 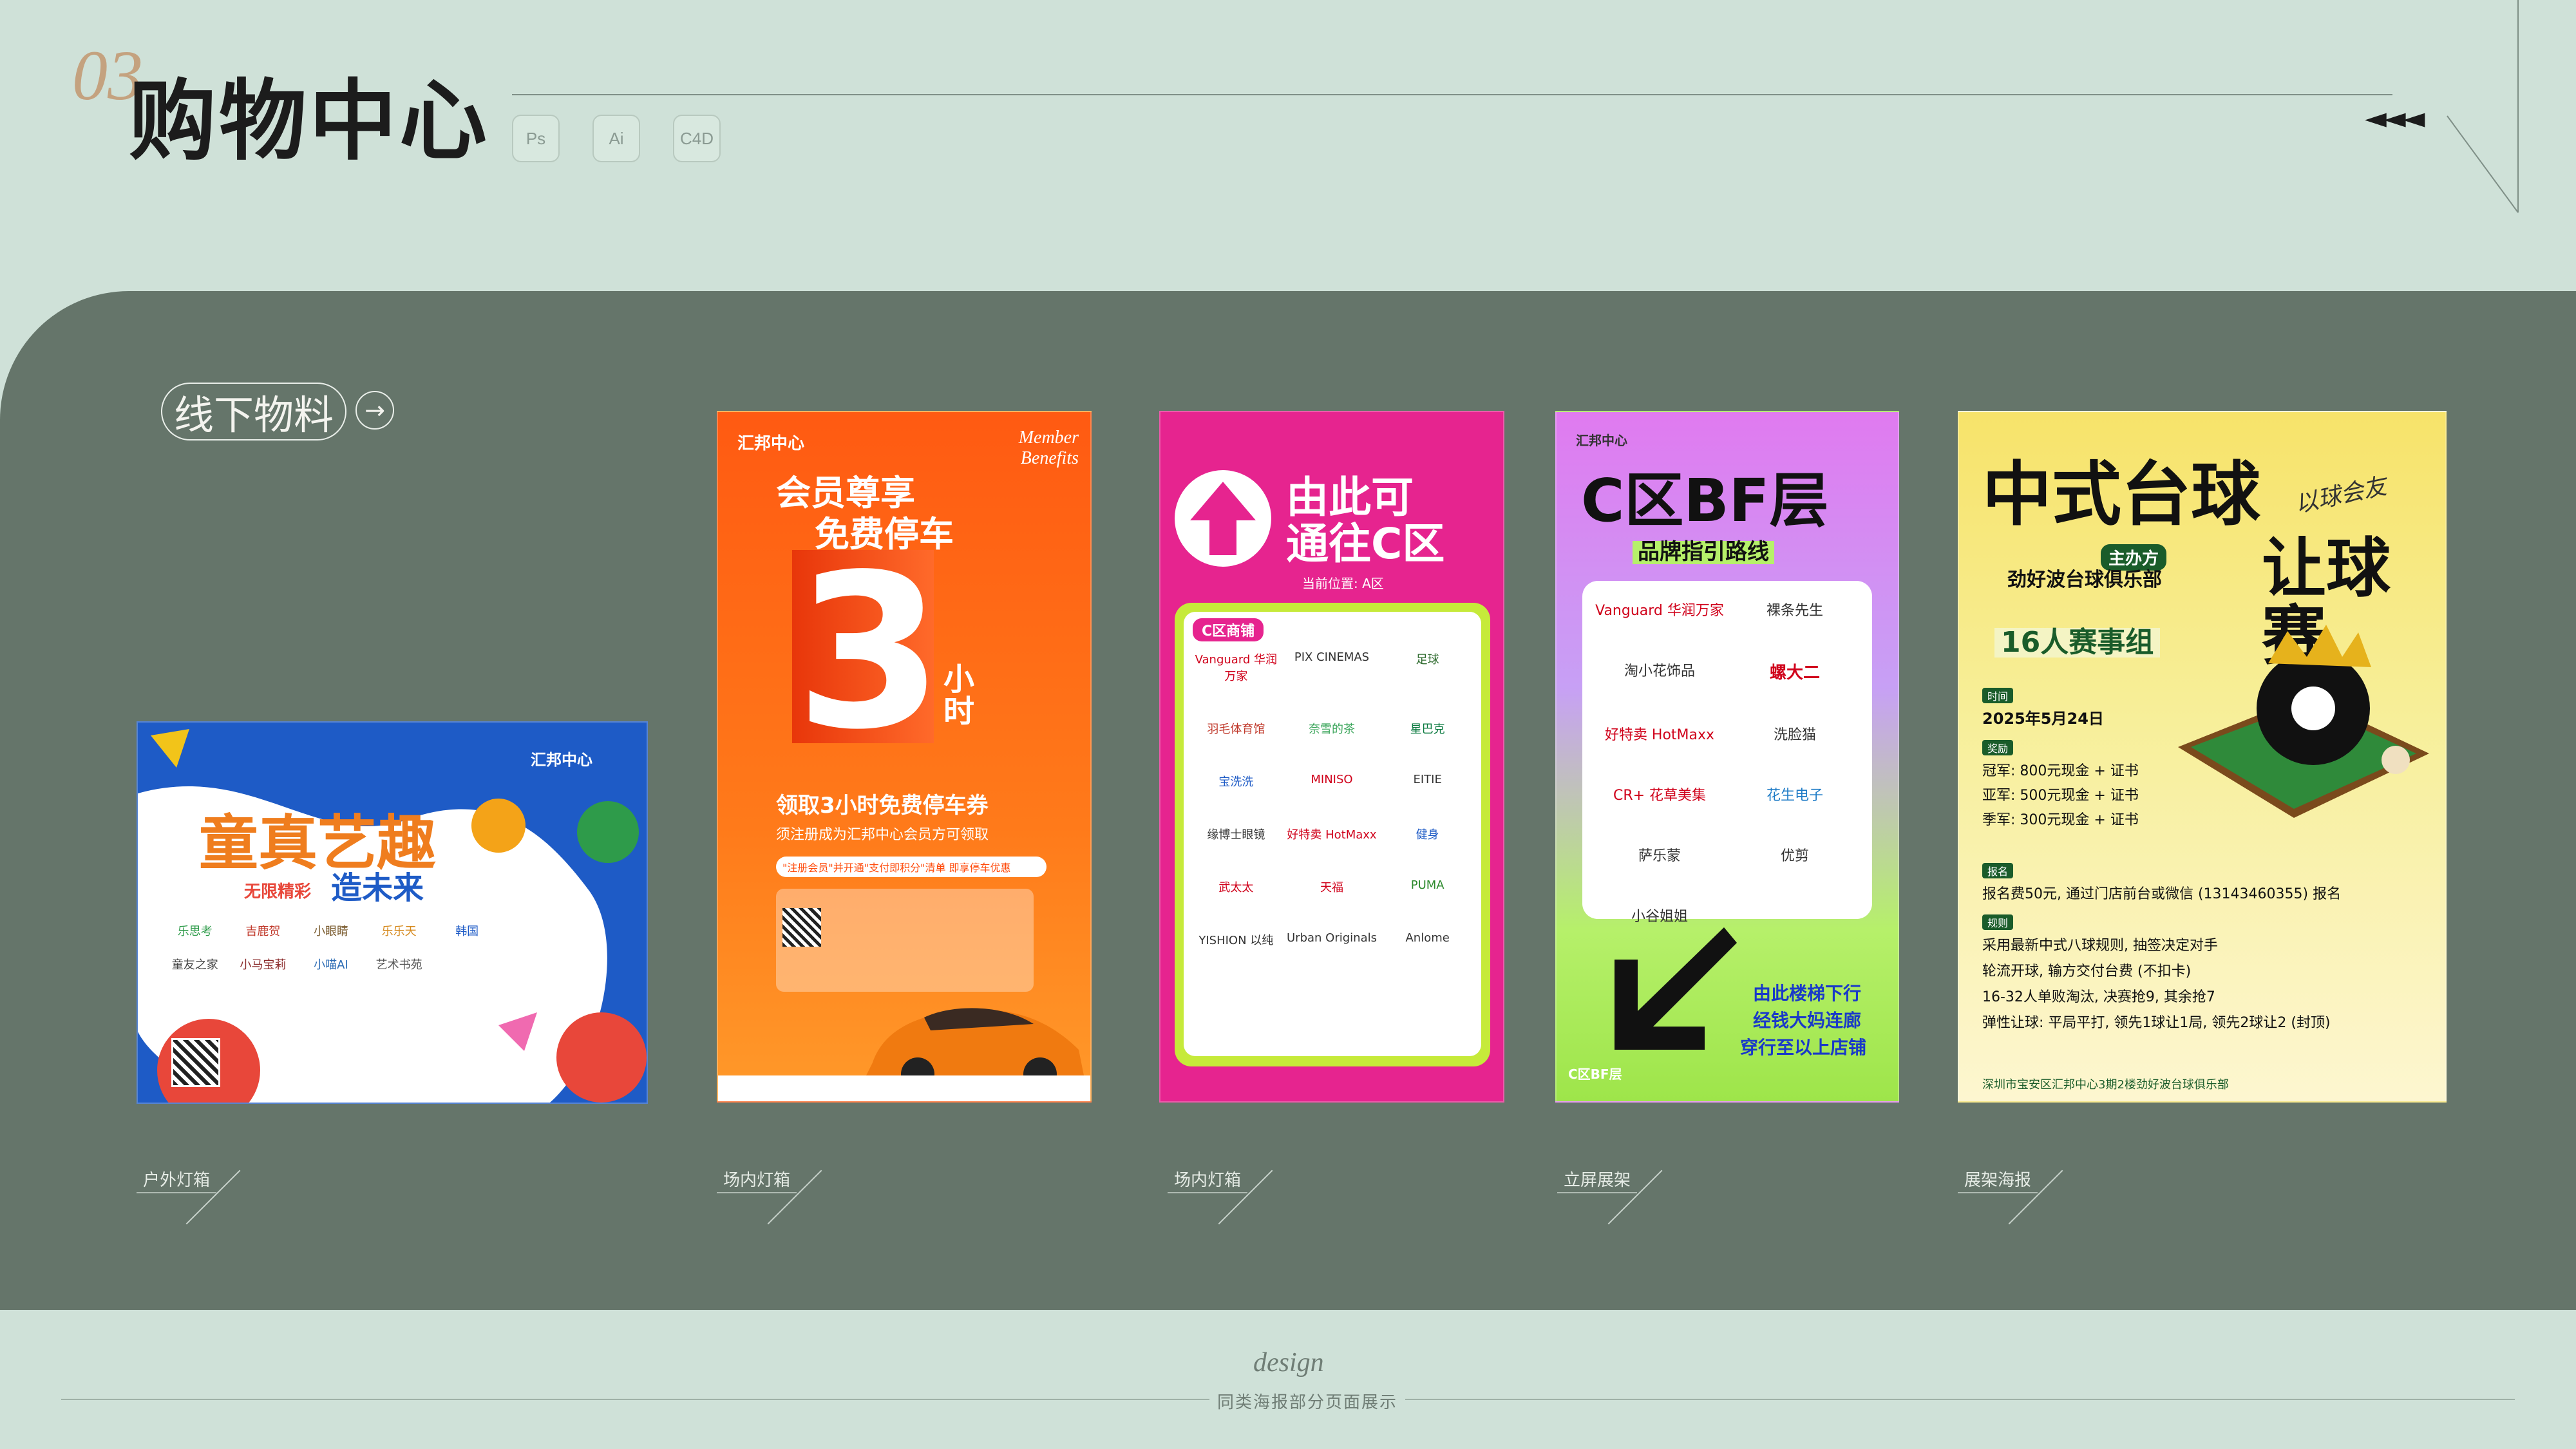 I want to click on poster5-host: 劲好波台球俱乐部, so click(x=2084, y=580).